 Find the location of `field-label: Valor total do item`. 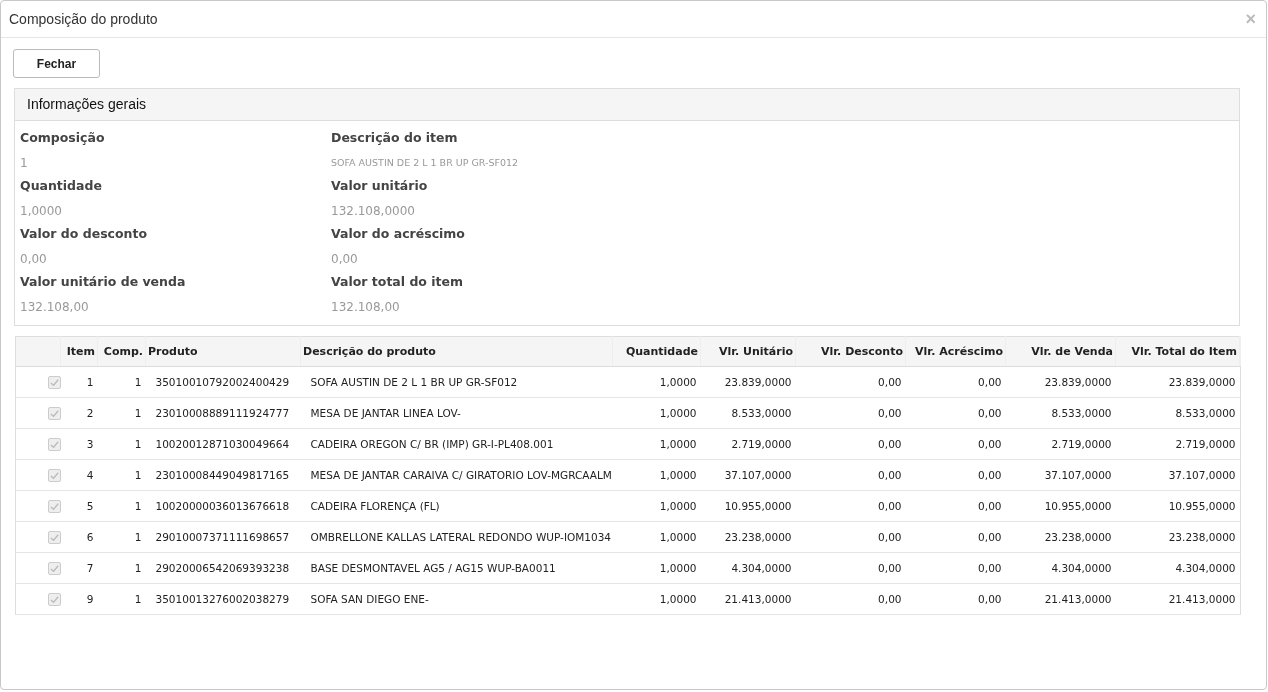

field-label: Valor total do item is located at coordinates (398, 282).